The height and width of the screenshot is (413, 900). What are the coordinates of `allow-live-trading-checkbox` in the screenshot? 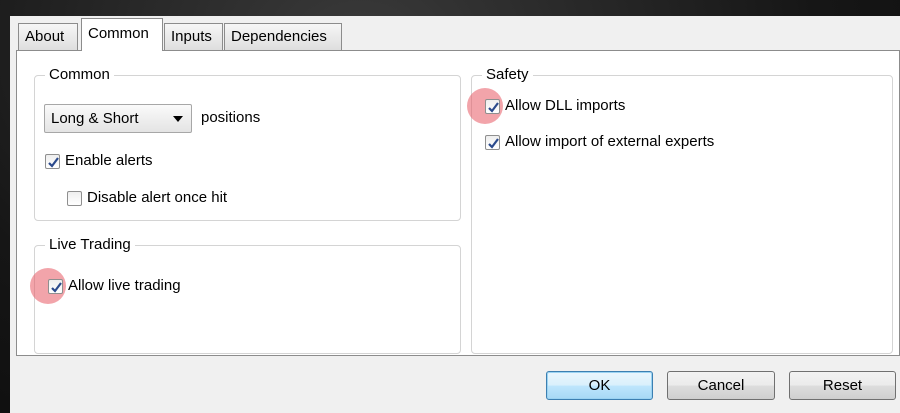 It's located at (55, 286).